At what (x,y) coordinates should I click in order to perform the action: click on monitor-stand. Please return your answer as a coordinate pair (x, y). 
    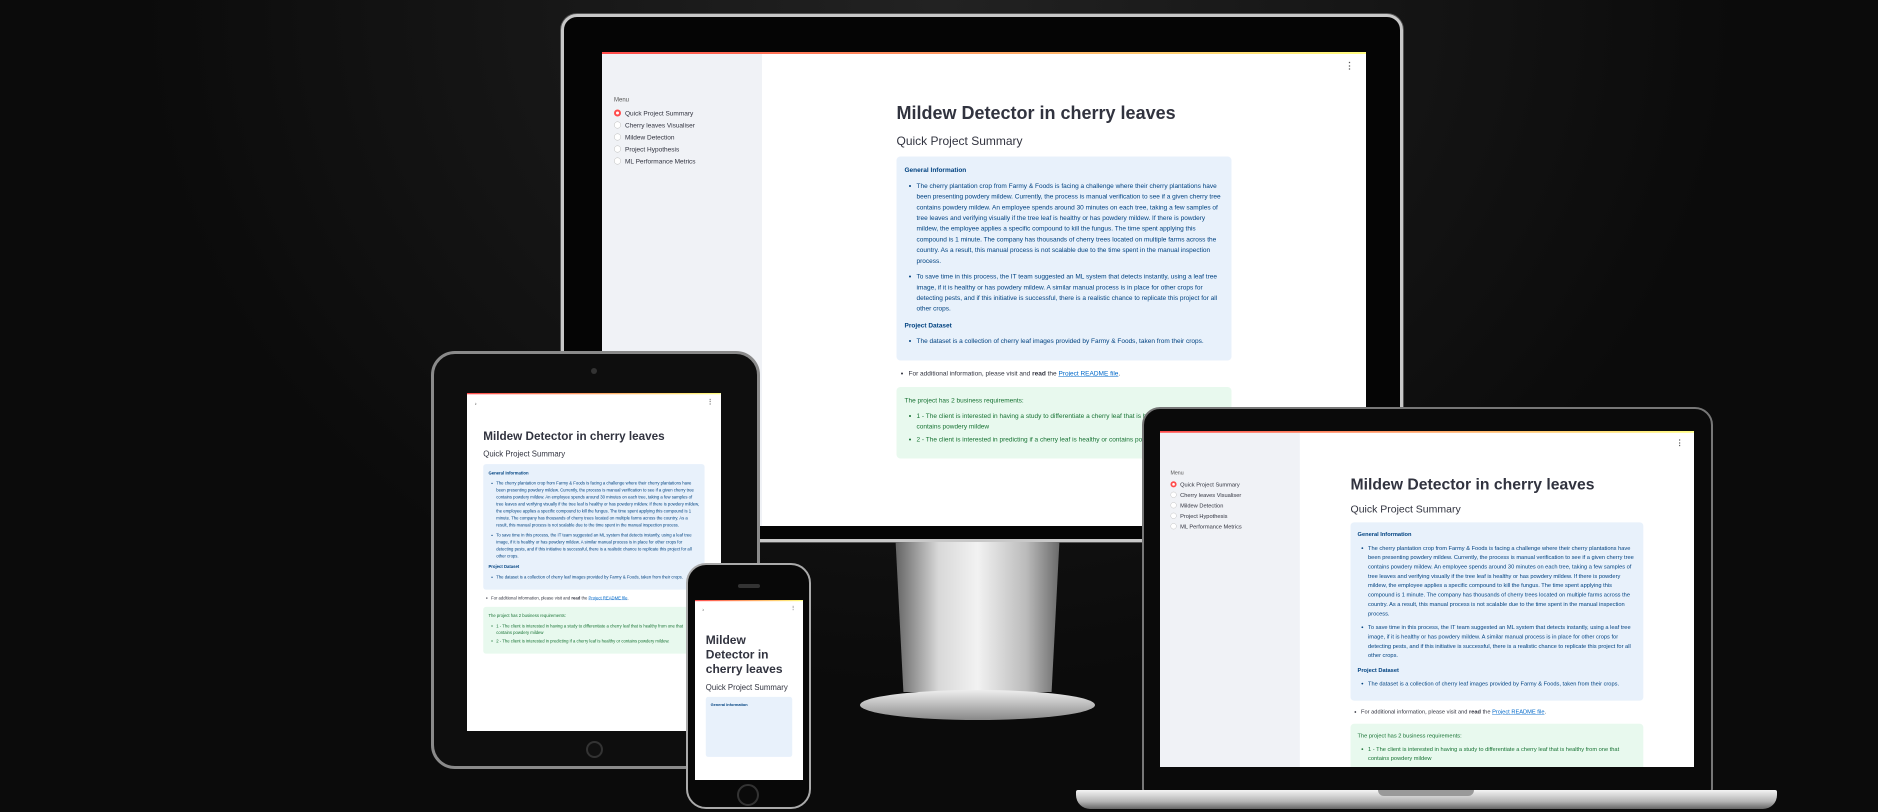
    Looking at the image, I should click on (977, 617).